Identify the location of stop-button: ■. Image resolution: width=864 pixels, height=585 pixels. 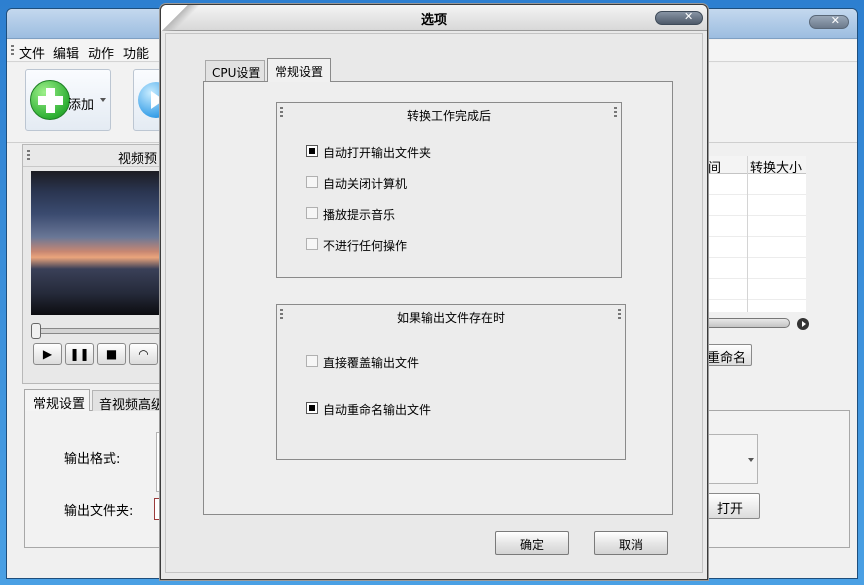
(111, 354).